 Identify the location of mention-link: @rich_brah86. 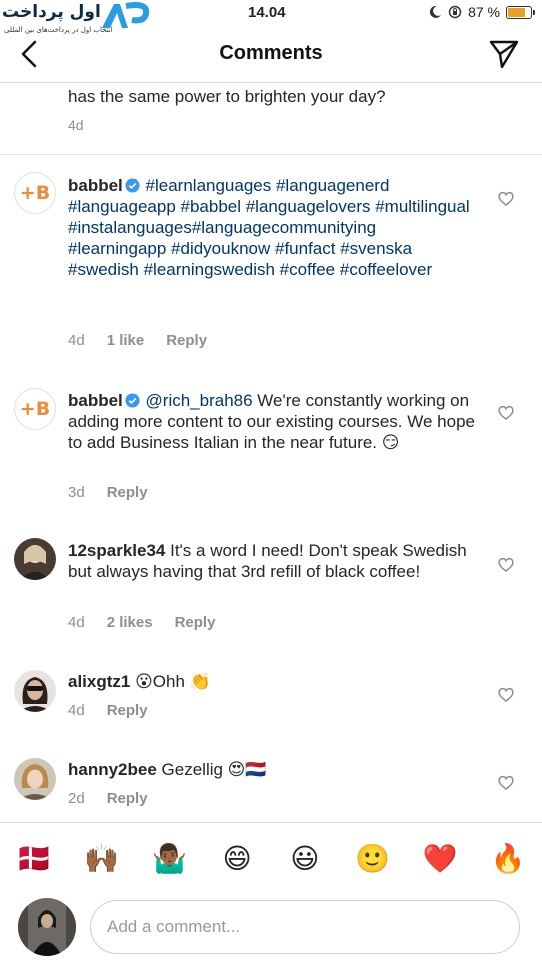
(199, 400).